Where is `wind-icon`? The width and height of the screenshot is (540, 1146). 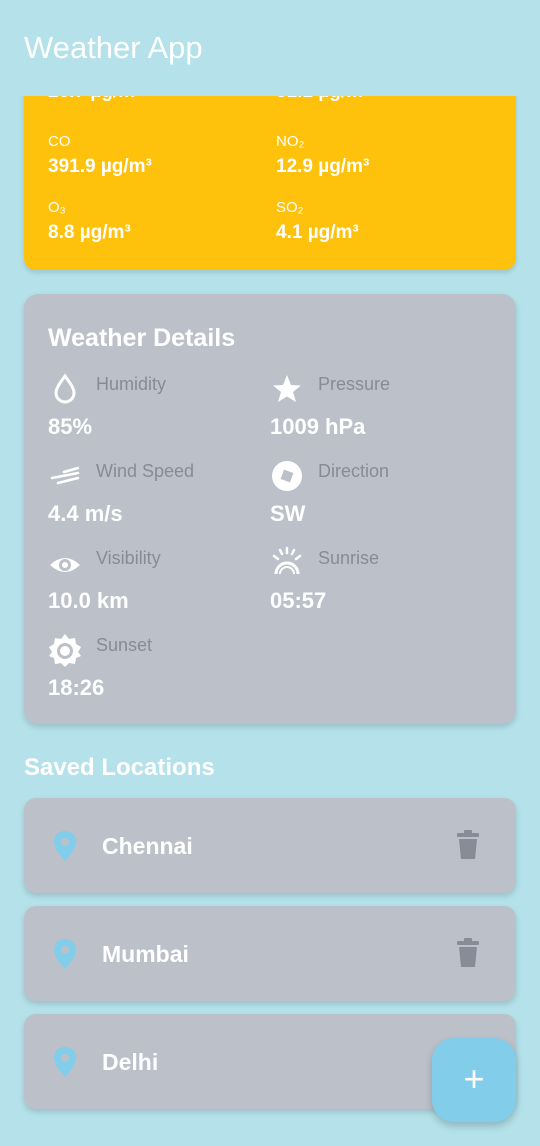
wind-icon is located at coordinates (65, 475).